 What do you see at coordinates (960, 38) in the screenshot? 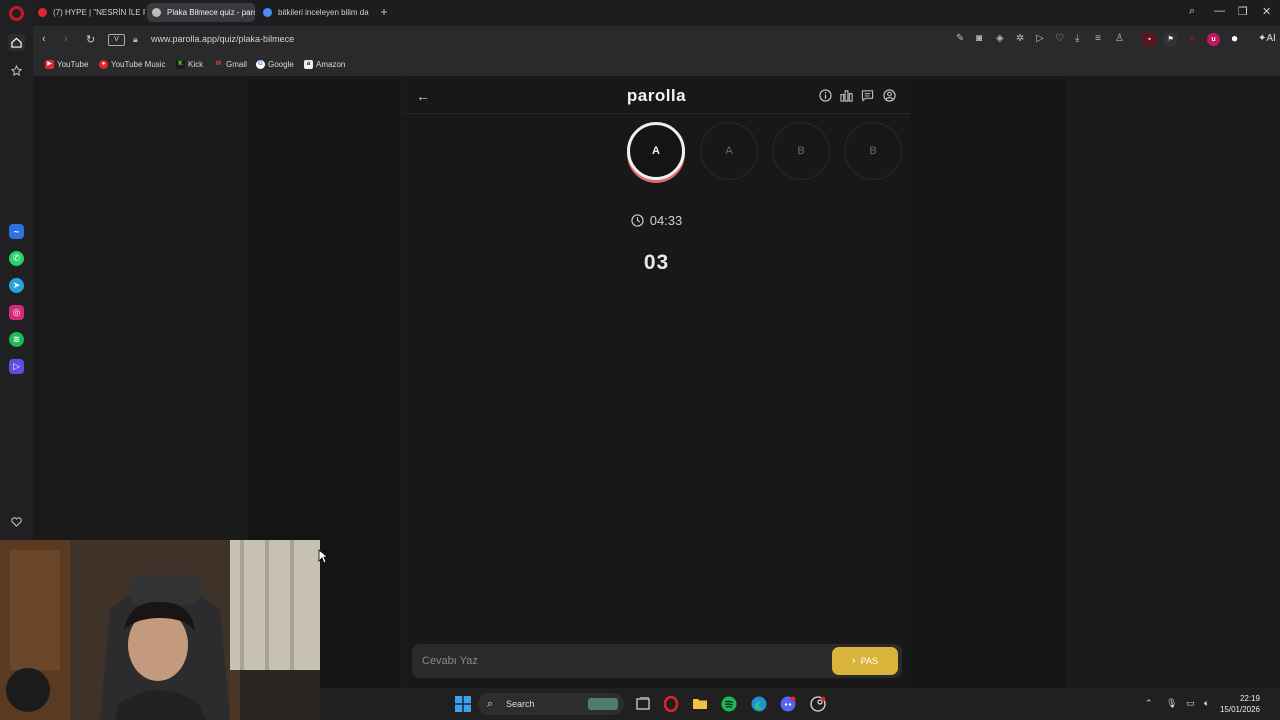
I see `edit-icon: ✎` at bounding box center [960, 38].